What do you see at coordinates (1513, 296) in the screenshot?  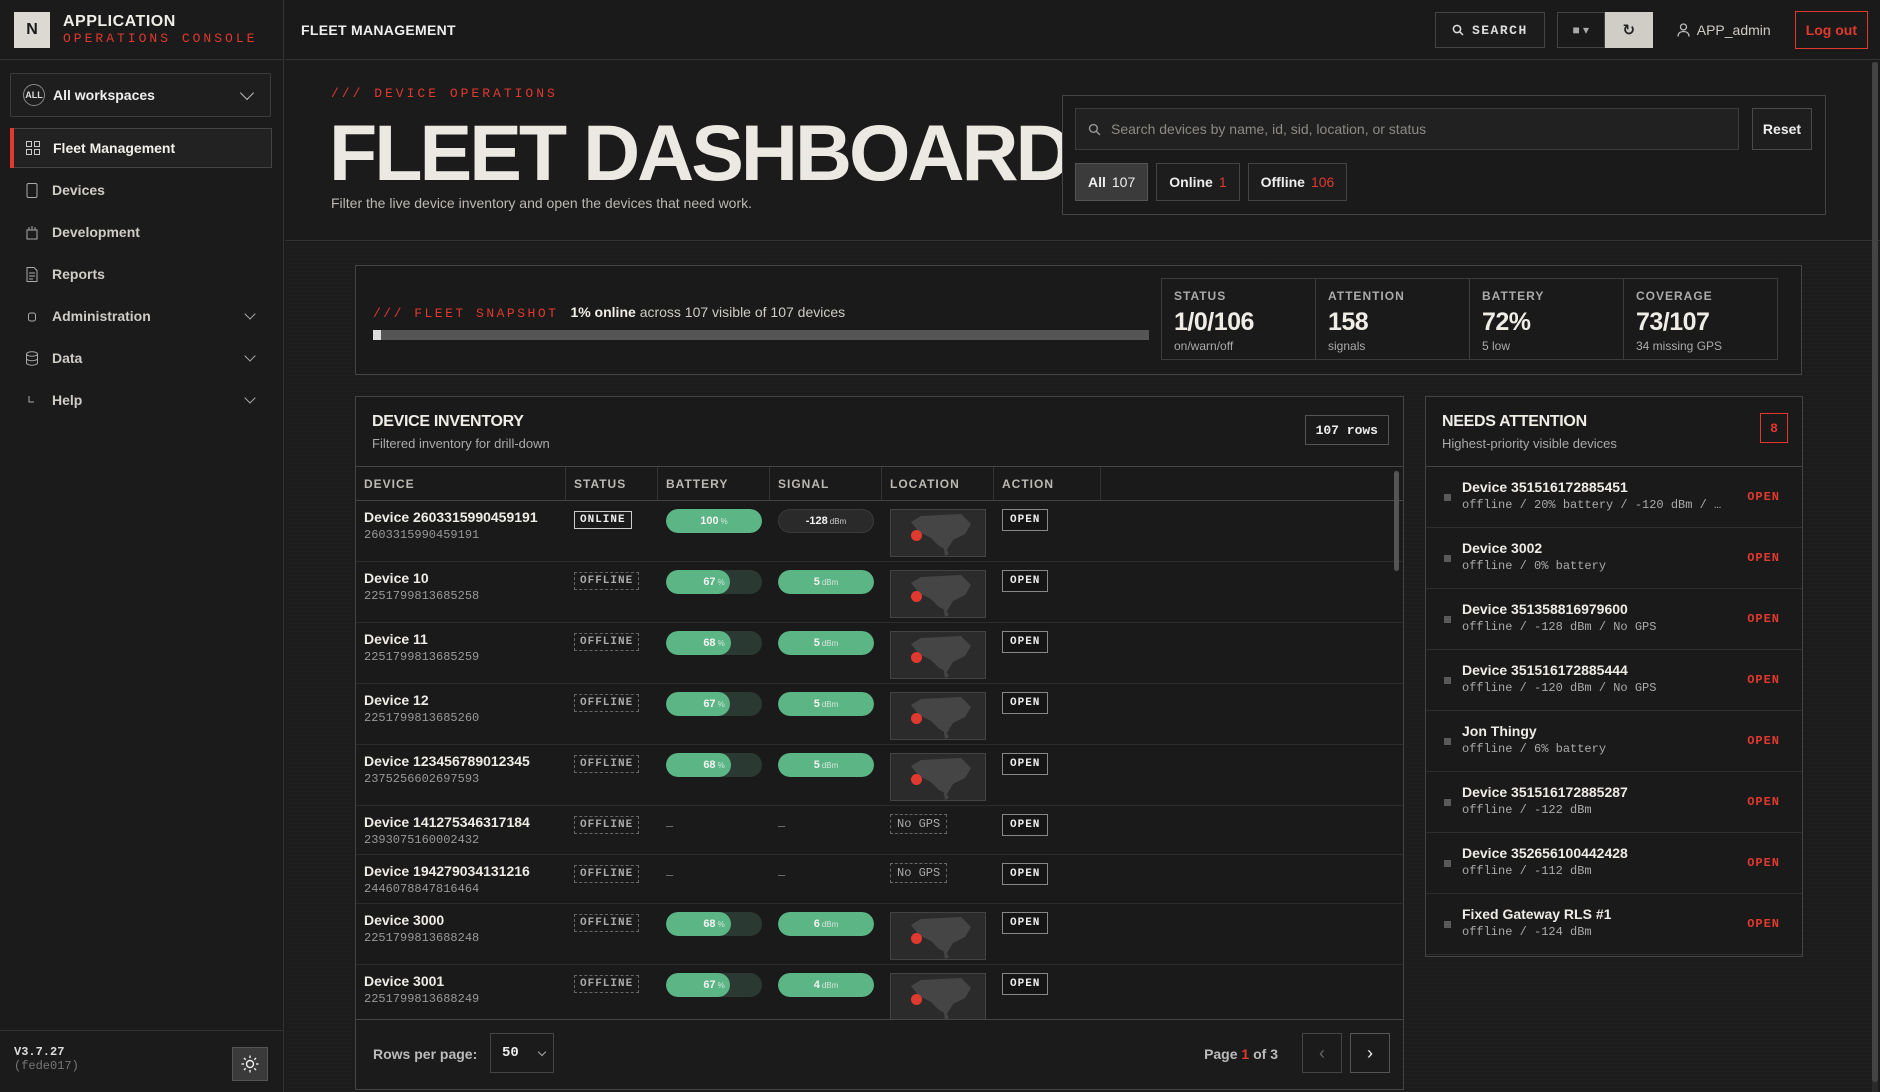 I see `stat-label: BATTERY` at bounding box center [1513, 296].